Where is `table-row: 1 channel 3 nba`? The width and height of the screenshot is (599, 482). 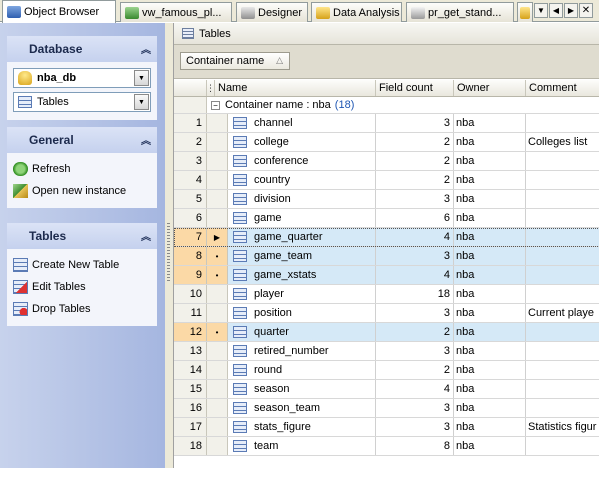 table-row: 1 channel 3 nba is located at coordinates (386, 123).